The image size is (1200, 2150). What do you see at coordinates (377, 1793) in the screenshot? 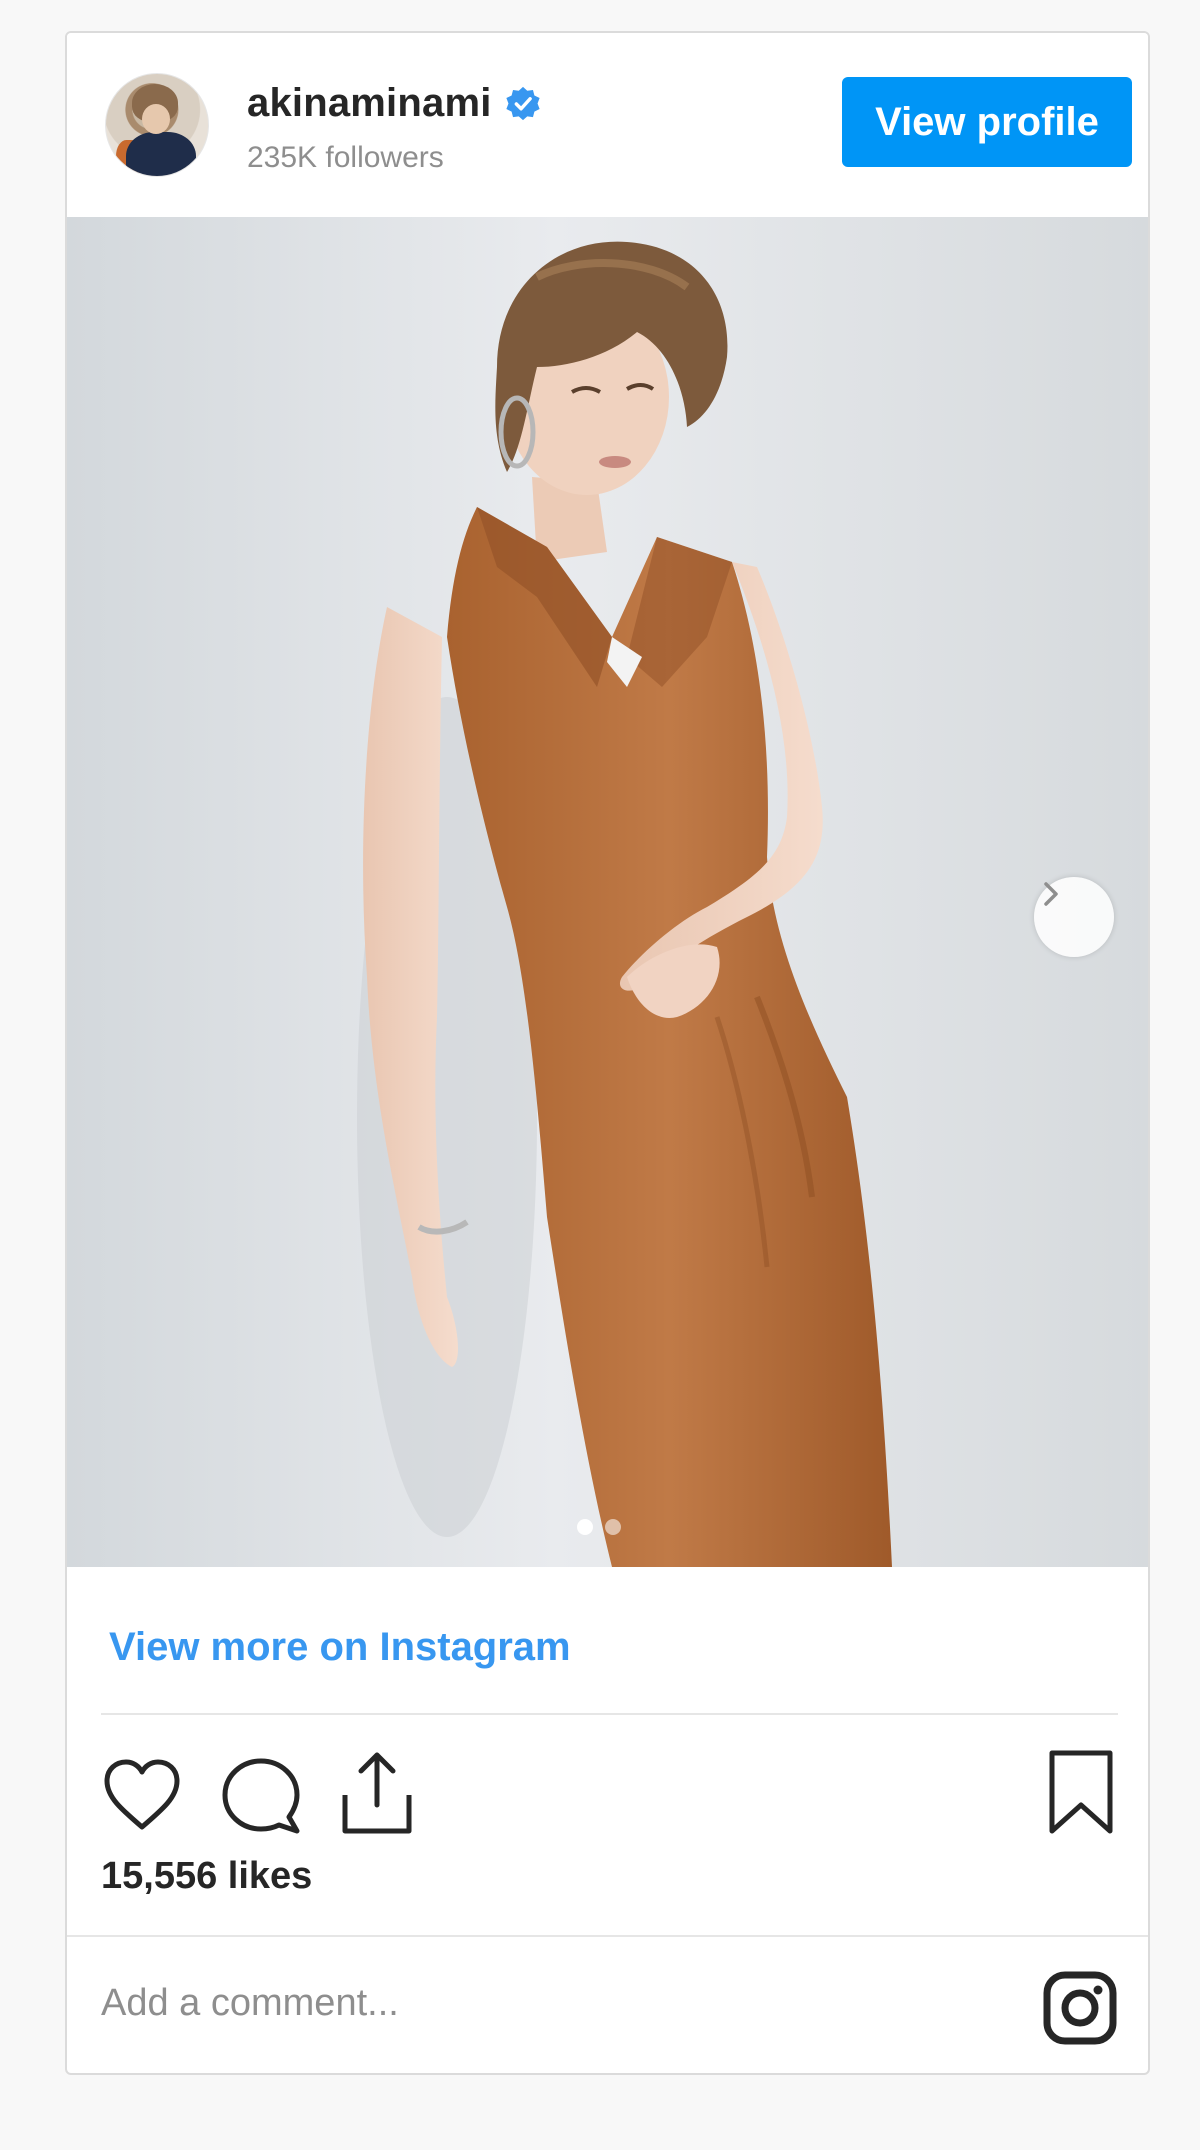
I see `share-icon` at bounding box center [377, 1793].